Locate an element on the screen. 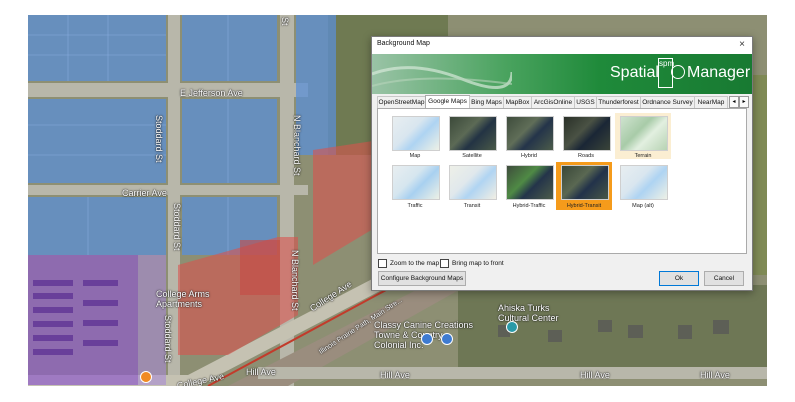 The width and height of the screenshot is (795, 402). place-label-college-arms: College Arms Apartments is located at coordinates (183, 299).